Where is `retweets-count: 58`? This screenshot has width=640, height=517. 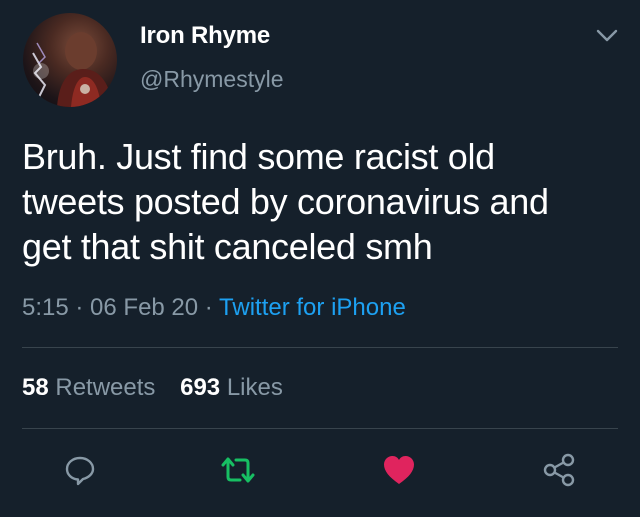 retweets-count: 58 is located at coordinates (35, 387).